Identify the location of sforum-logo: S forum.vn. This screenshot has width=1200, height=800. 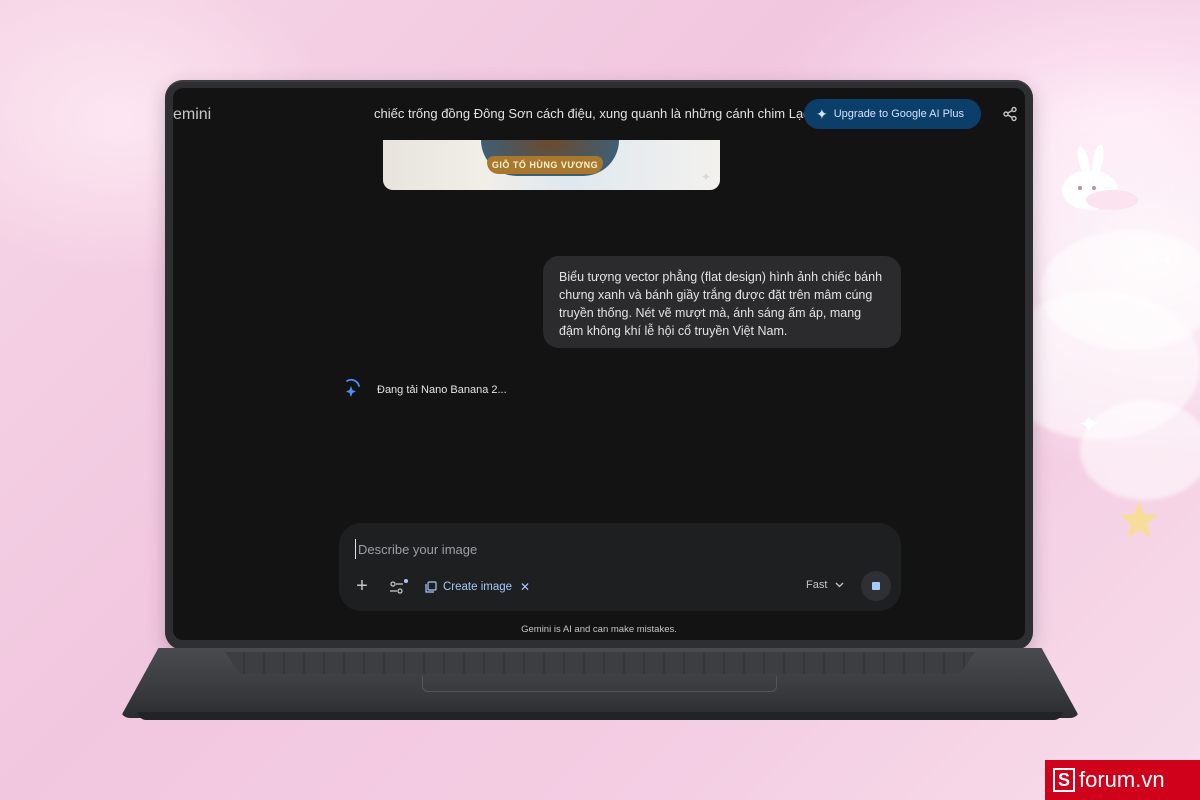
(1122, 780).